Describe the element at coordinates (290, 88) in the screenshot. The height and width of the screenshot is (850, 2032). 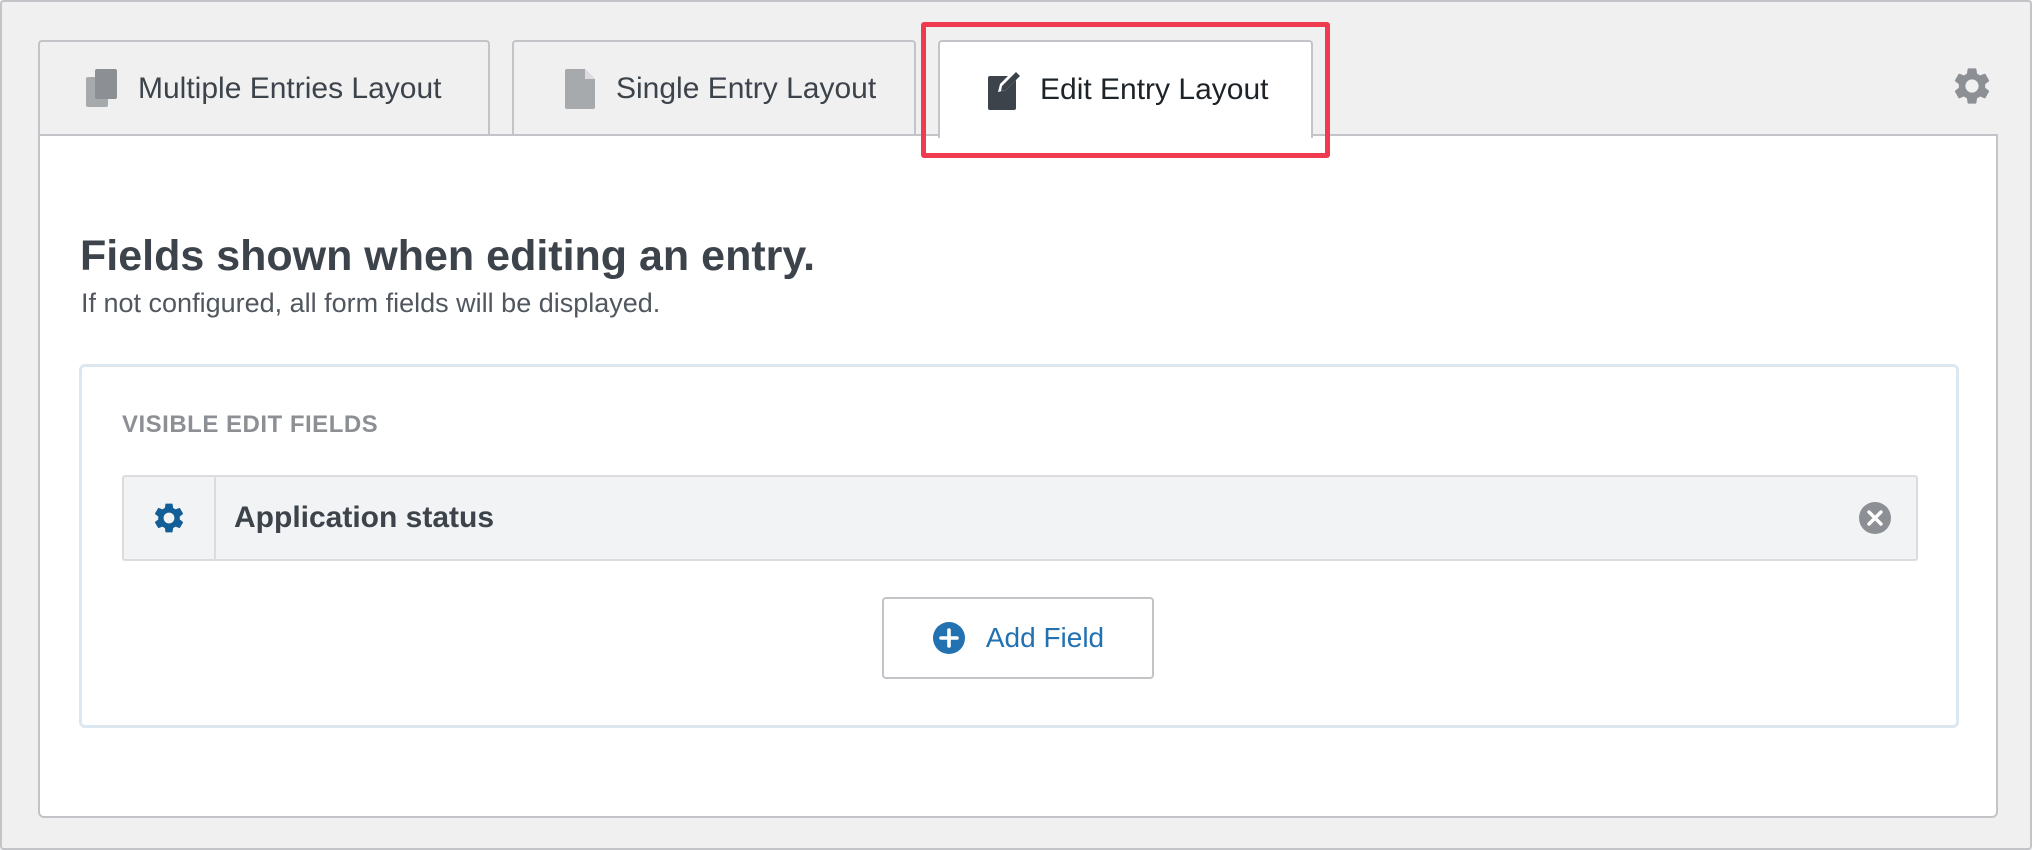
I see `tab-label: Multiple Entries Layout` at that location.